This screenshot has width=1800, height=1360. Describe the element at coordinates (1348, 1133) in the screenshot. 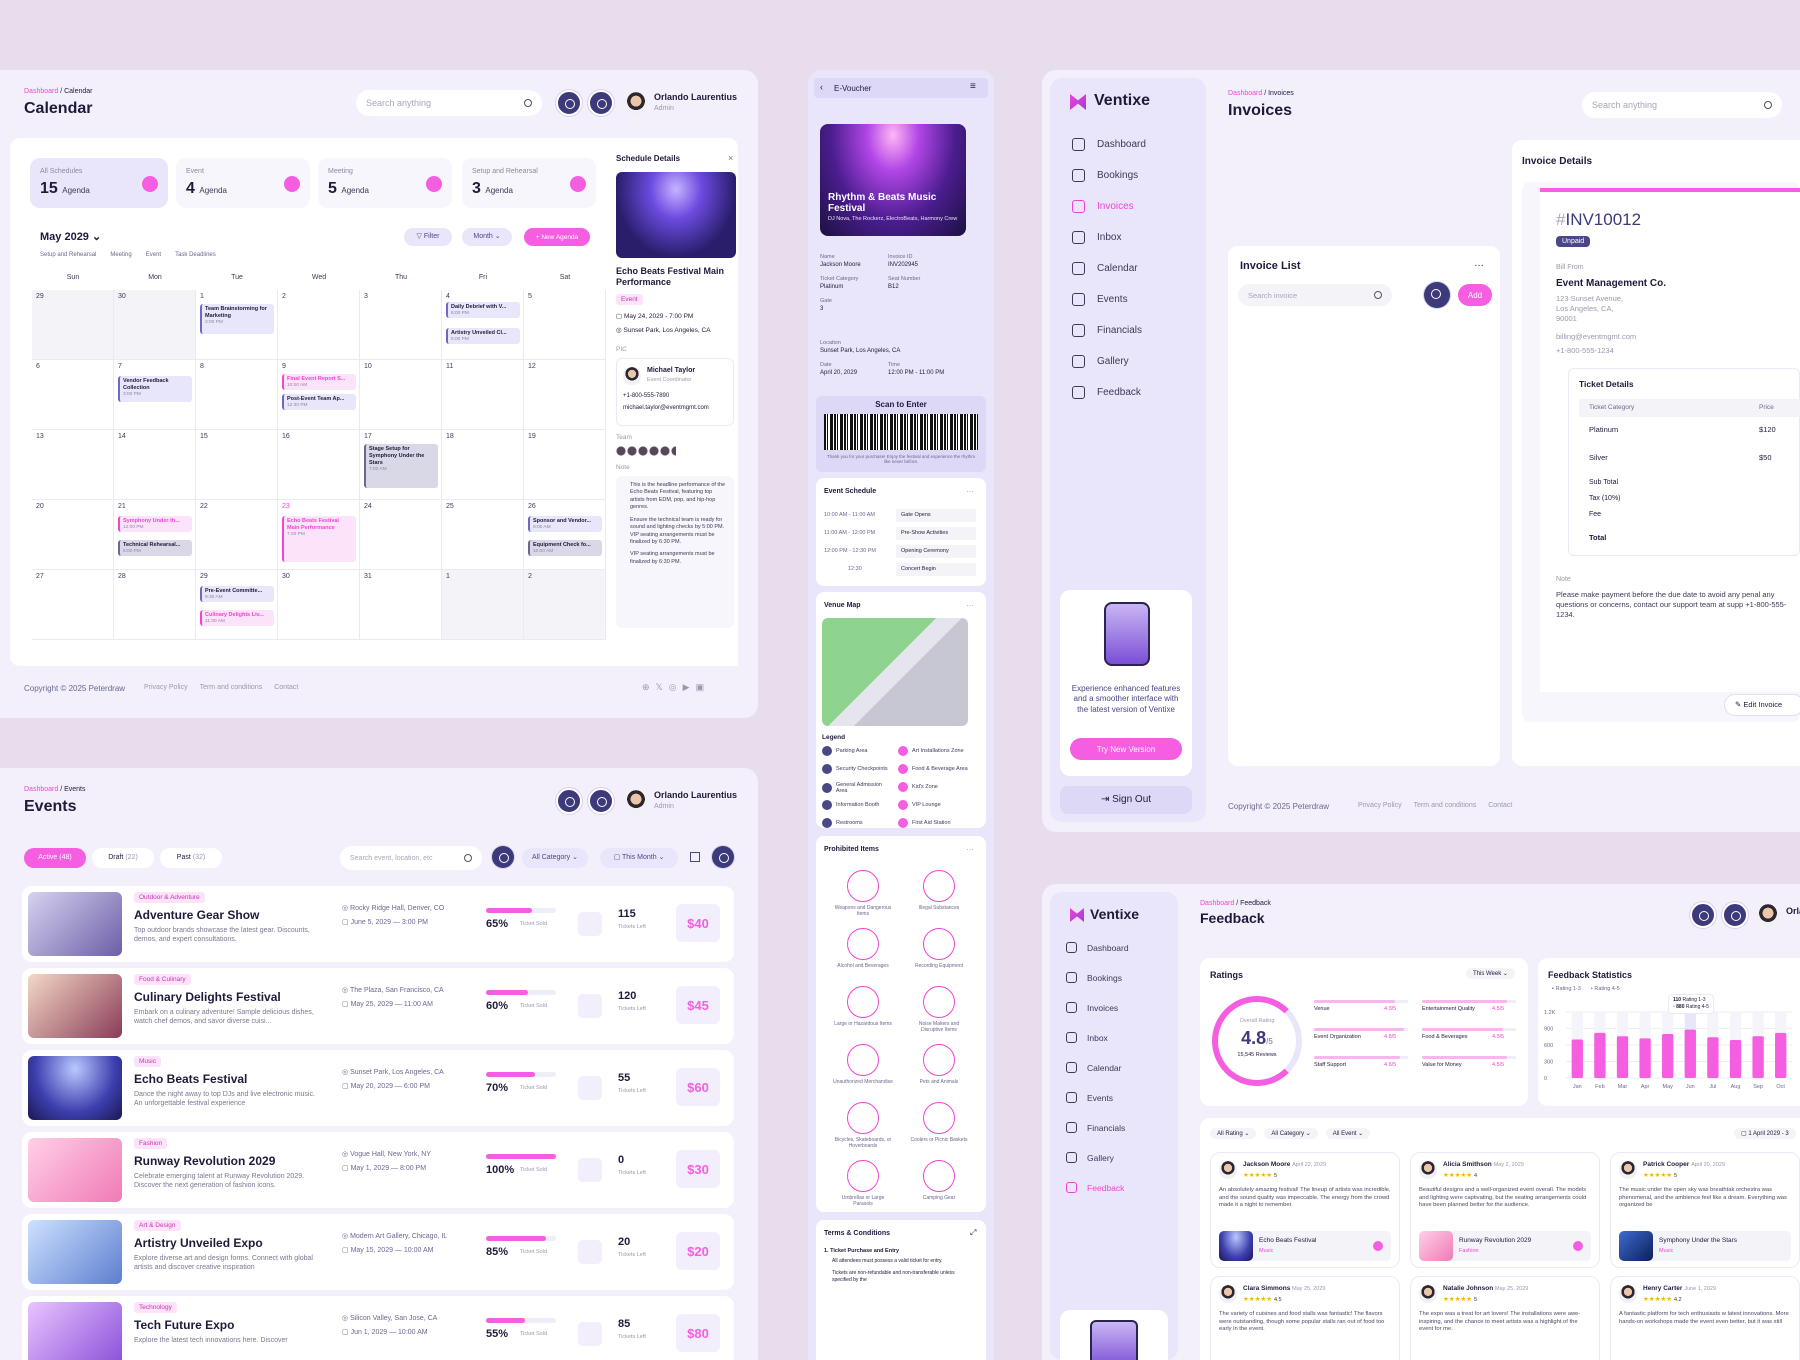

I see `event-filter: All Event ⌄` at that location.